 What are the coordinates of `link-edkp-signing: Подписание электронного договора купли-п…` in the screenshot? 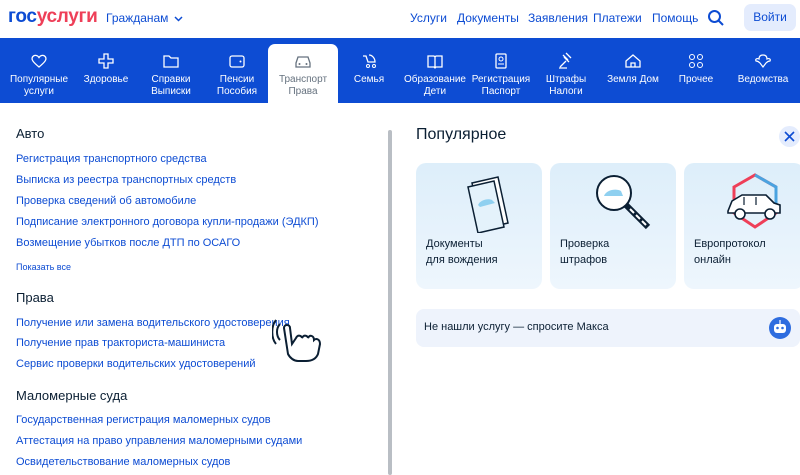 It's located at (167, 222).